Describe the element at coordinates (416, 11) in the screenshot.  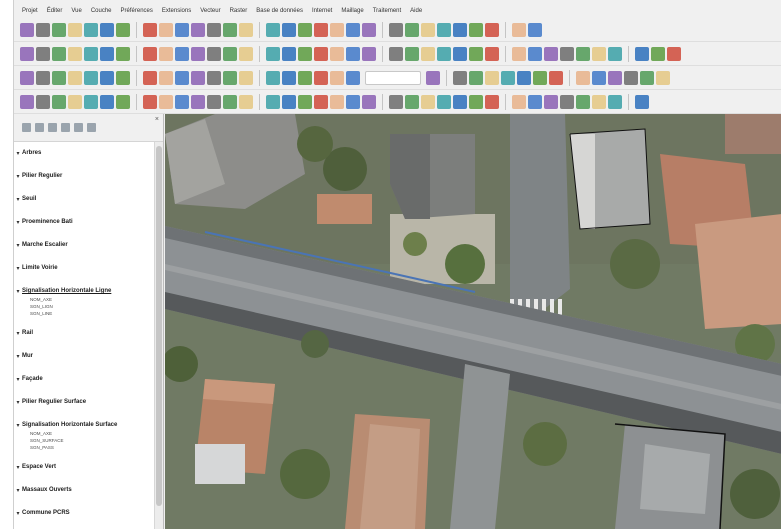
I see `menu-aide: Aide` at that location.